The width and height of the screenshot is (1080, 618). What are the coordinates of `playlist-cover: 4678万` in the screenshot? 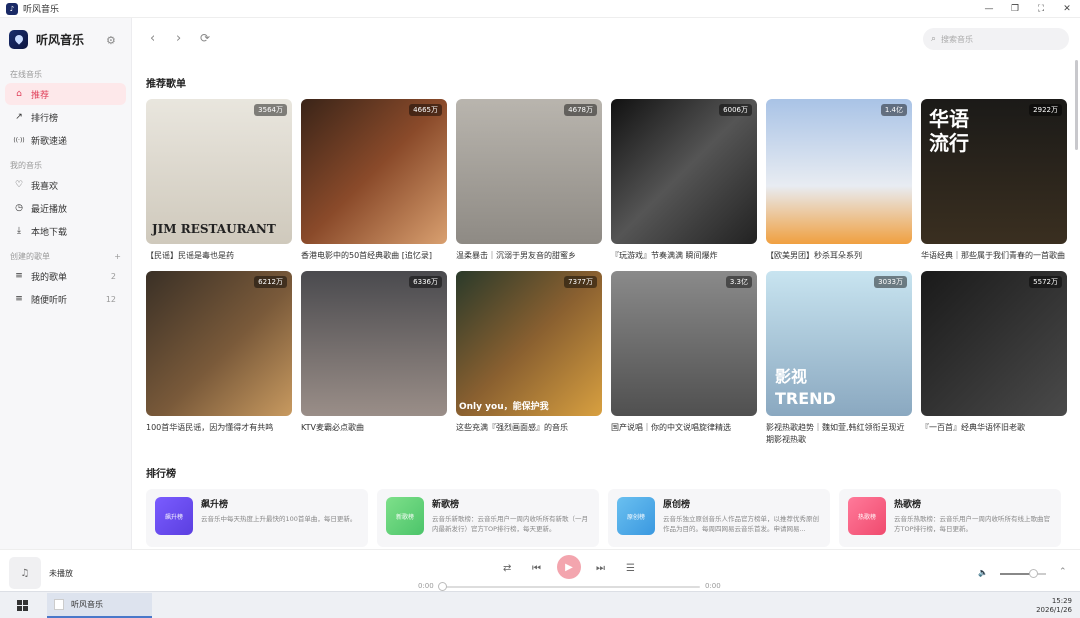 It's located at (529, 171).